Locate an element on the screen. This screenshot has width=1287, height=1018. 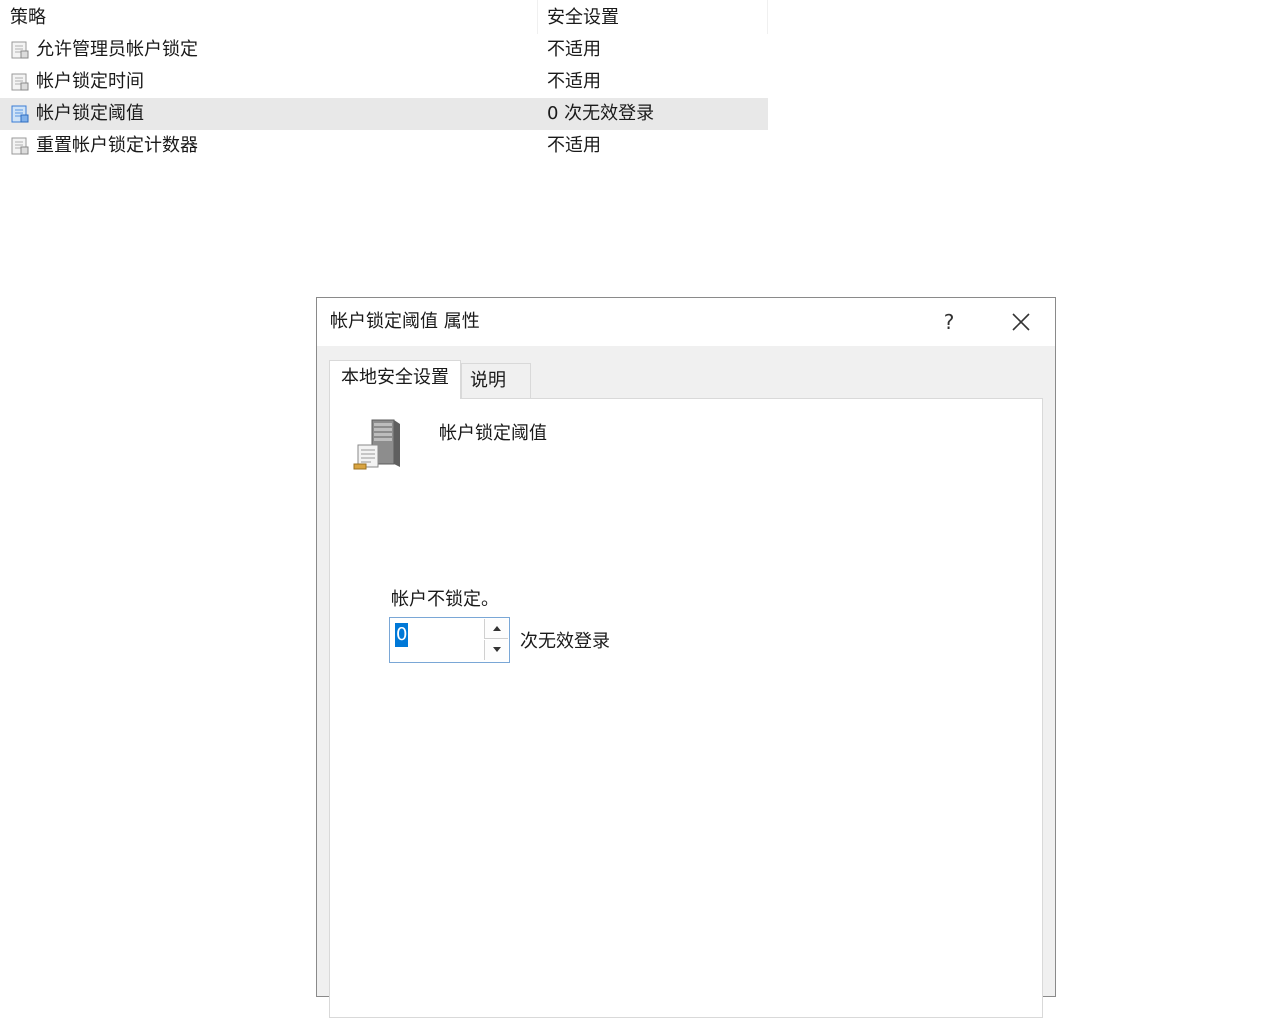
spin-up-button is located at coordinates (496, 629).